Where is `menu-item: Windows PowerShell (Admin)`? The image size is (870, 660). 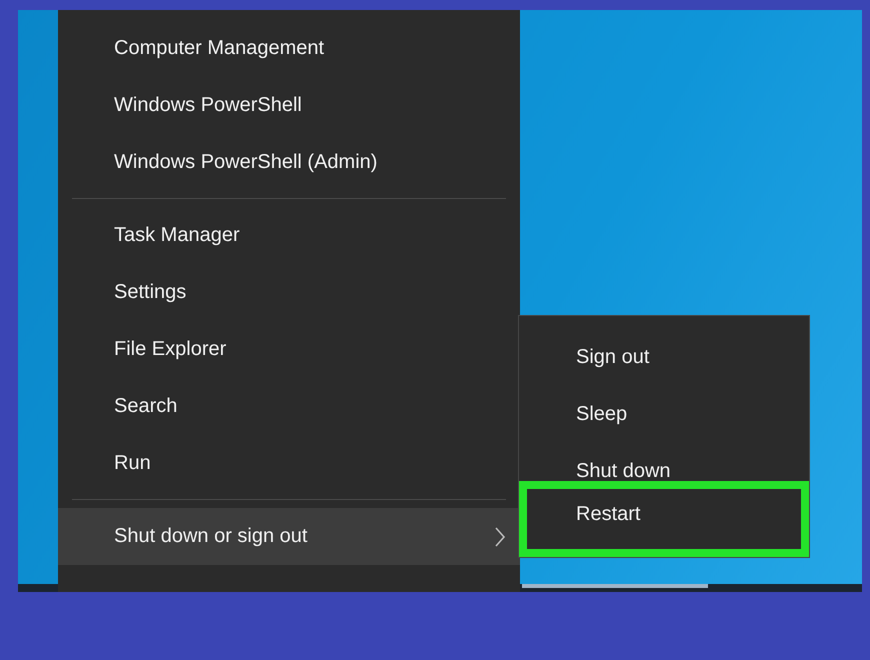
menu-item: Windows PowerShell (Admin) is located at coordinates (289, 162).